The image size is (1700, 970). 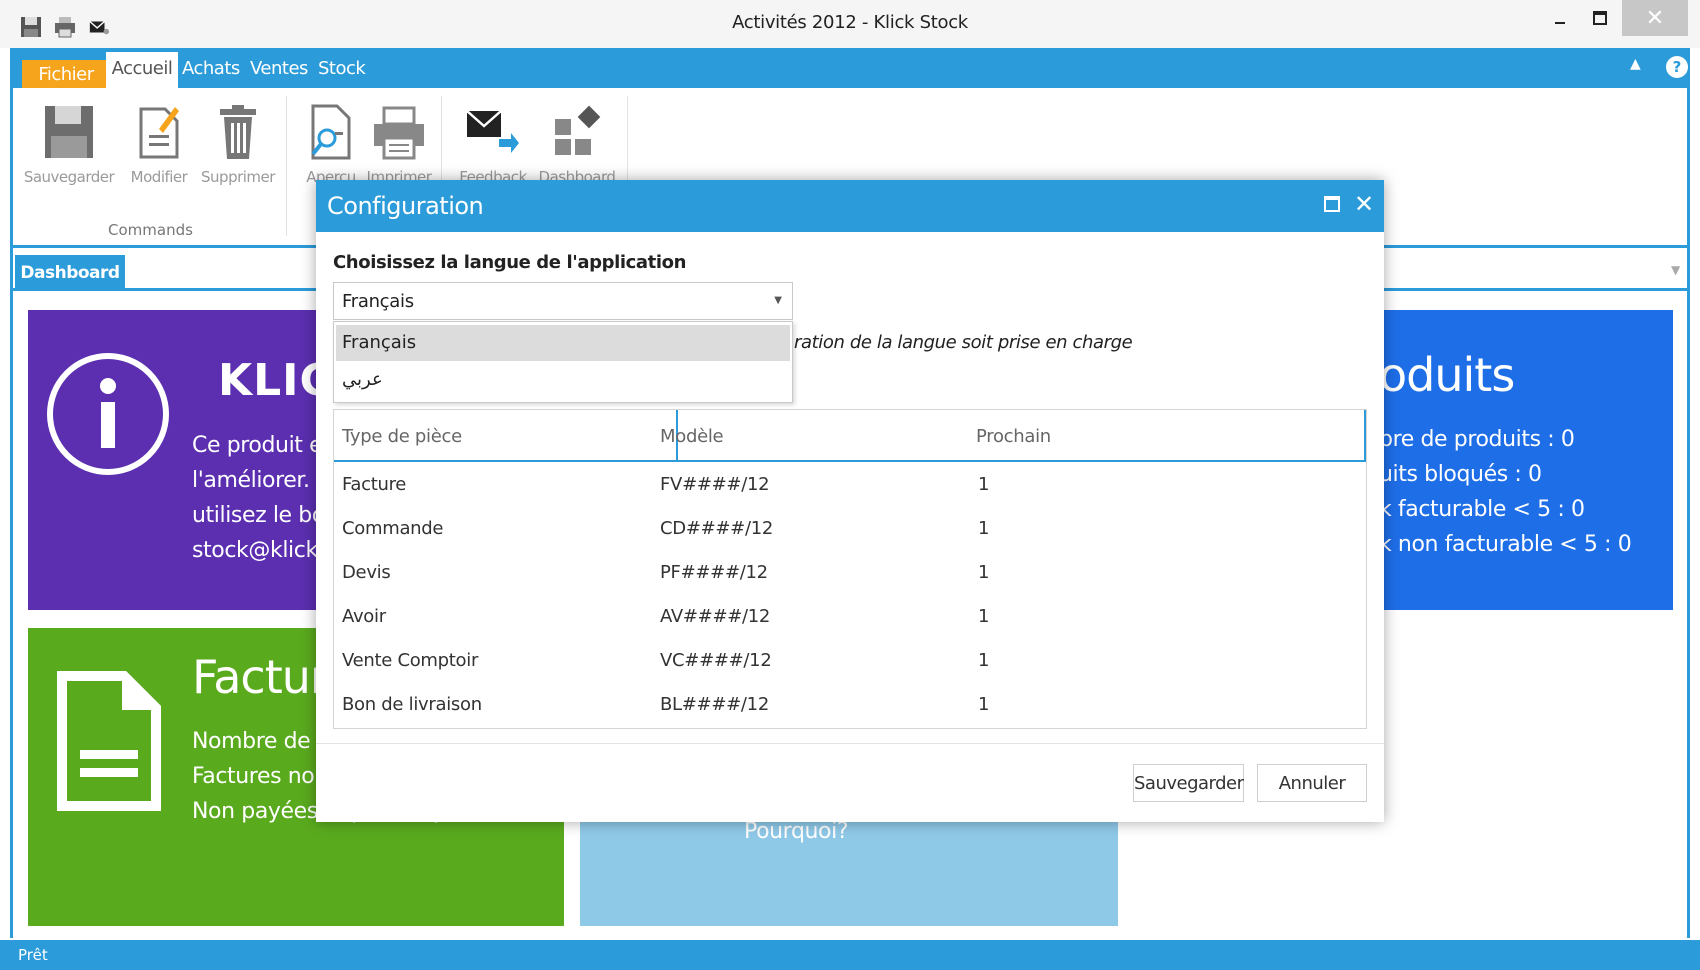 What do you see at coordinates (715, 484) in the screenshot?
I see `cell-modele: FV####/12` at bounding box center [715, 484].